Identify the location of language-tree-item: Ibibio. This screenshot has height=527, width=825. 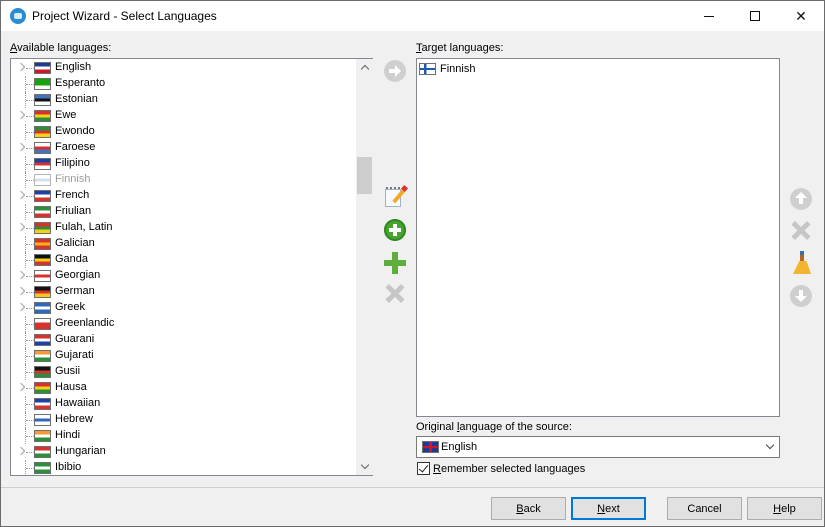
(183, 467).